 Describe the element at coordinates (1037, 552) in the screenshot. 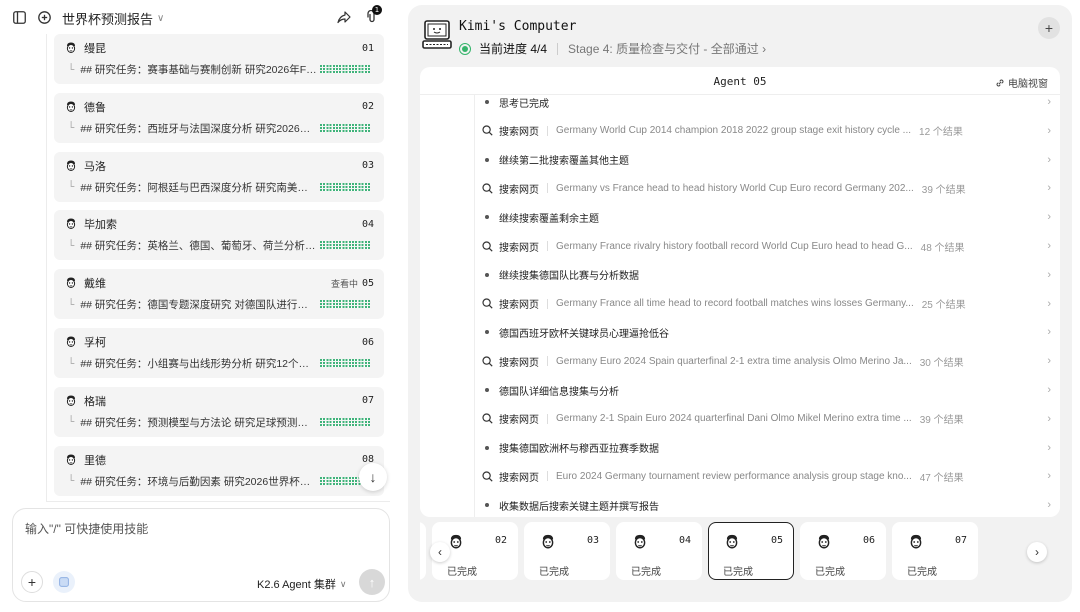

I see `carousel-next-button: ›` at that location.